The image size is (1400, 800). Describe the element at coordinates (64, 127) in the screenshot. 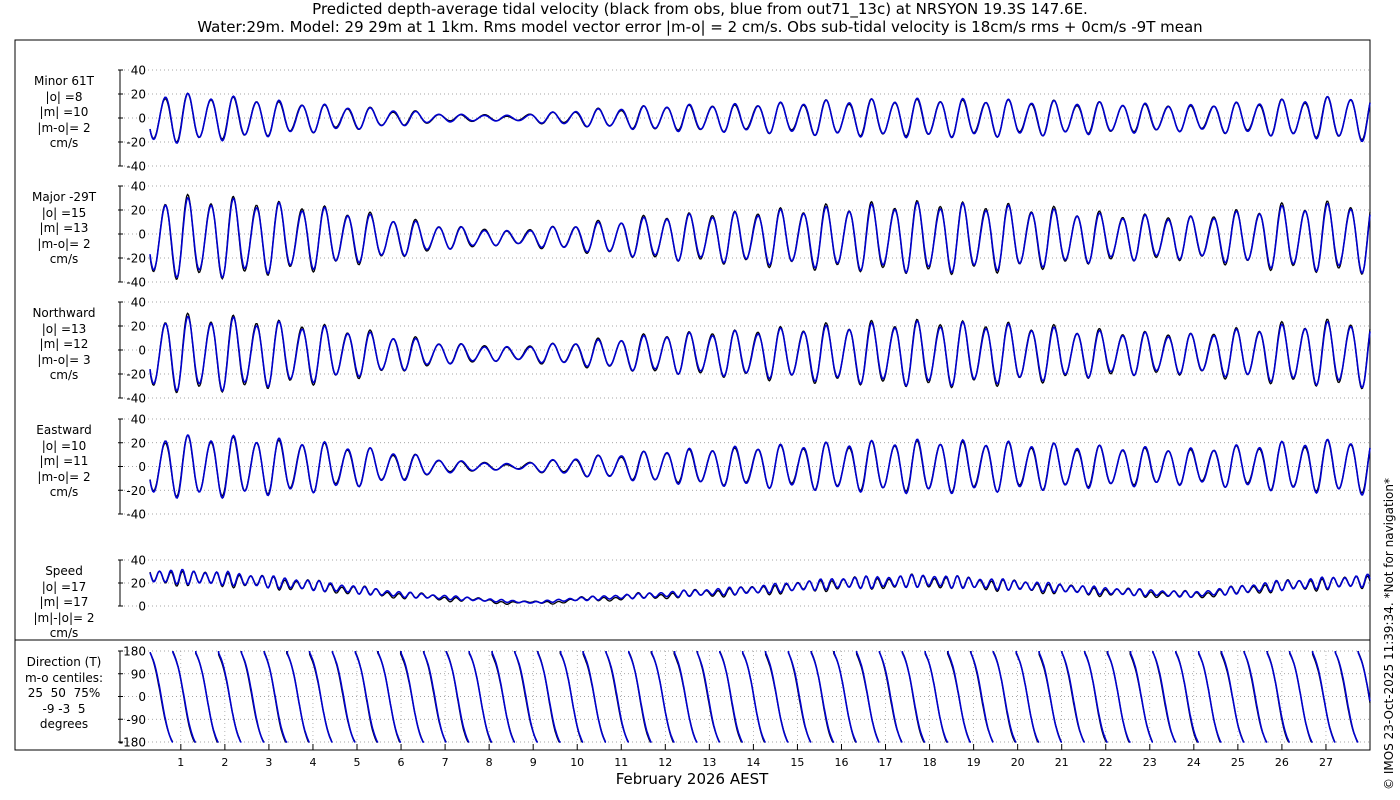

I see `minor-label-line: |m-o|= 2` at that location.